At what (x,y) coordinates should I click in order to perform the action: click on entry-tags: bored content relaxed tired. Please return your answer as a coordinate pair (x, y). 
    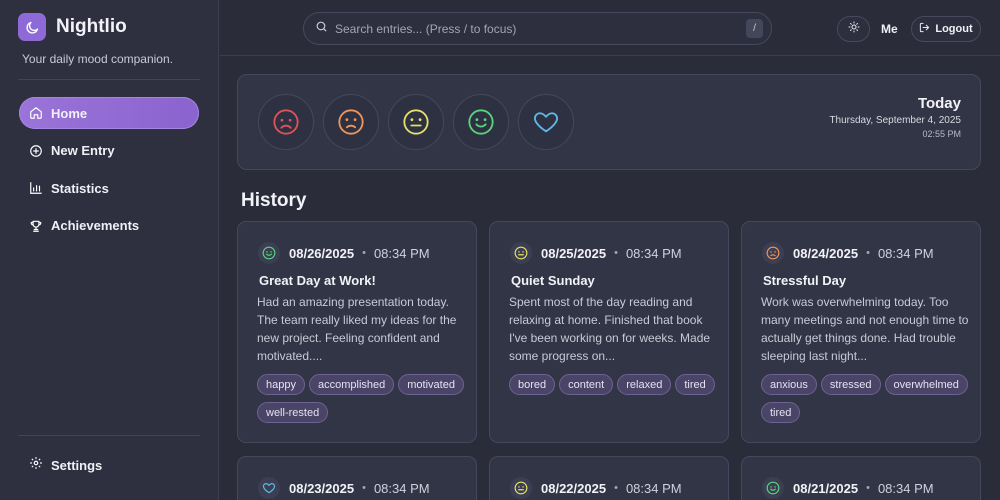
    Looking at the image, I should click on (616, 388).